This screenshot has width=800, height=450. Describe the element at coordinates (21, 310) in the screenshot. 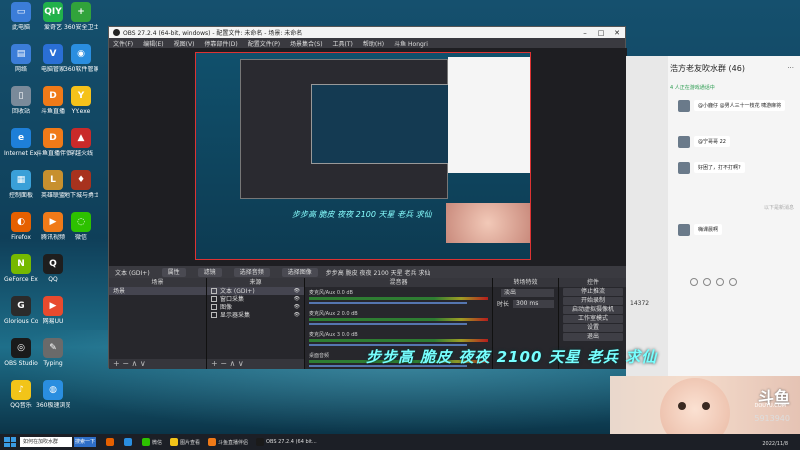

I see `desktop-icon-glorious: G Glorious Core` at that location.